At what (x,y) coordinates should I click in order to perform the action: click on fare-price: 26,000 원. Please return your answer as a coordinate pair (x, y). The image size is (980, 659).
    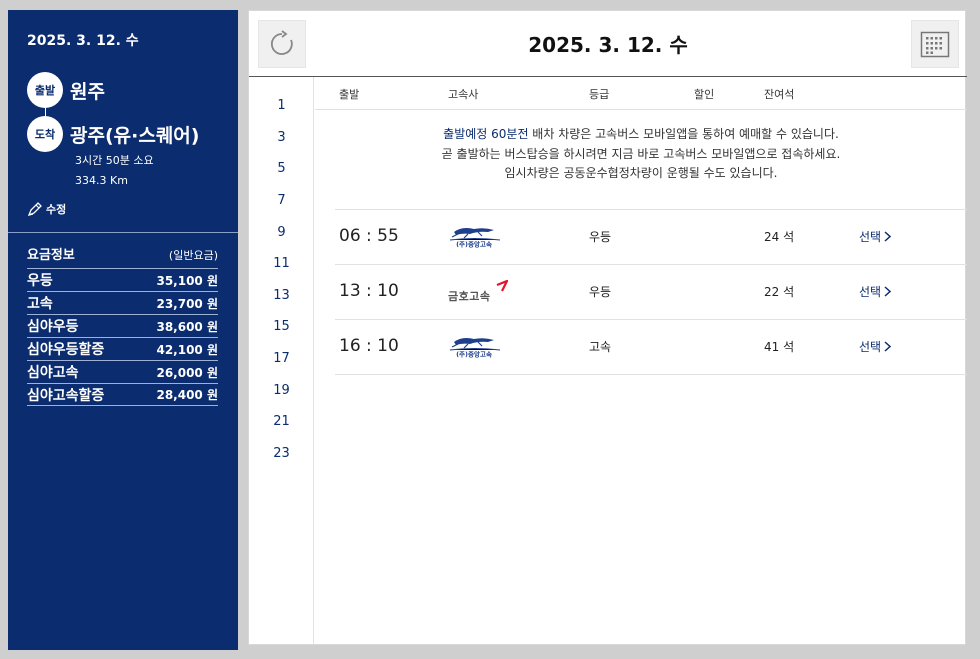
    Looking at the image, I should click on (187, 372).